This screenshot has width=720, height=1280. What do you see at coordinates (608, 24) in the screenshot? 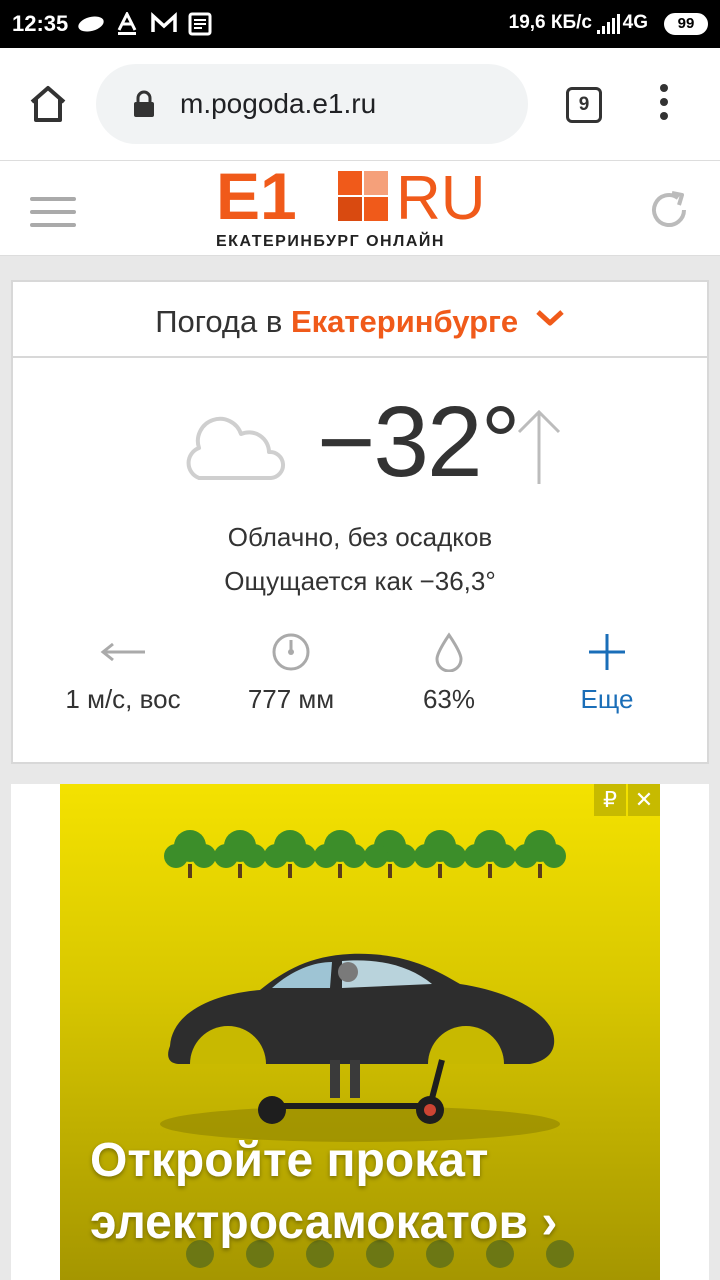
I see `signal-icon` at bounding box center [608, 24].